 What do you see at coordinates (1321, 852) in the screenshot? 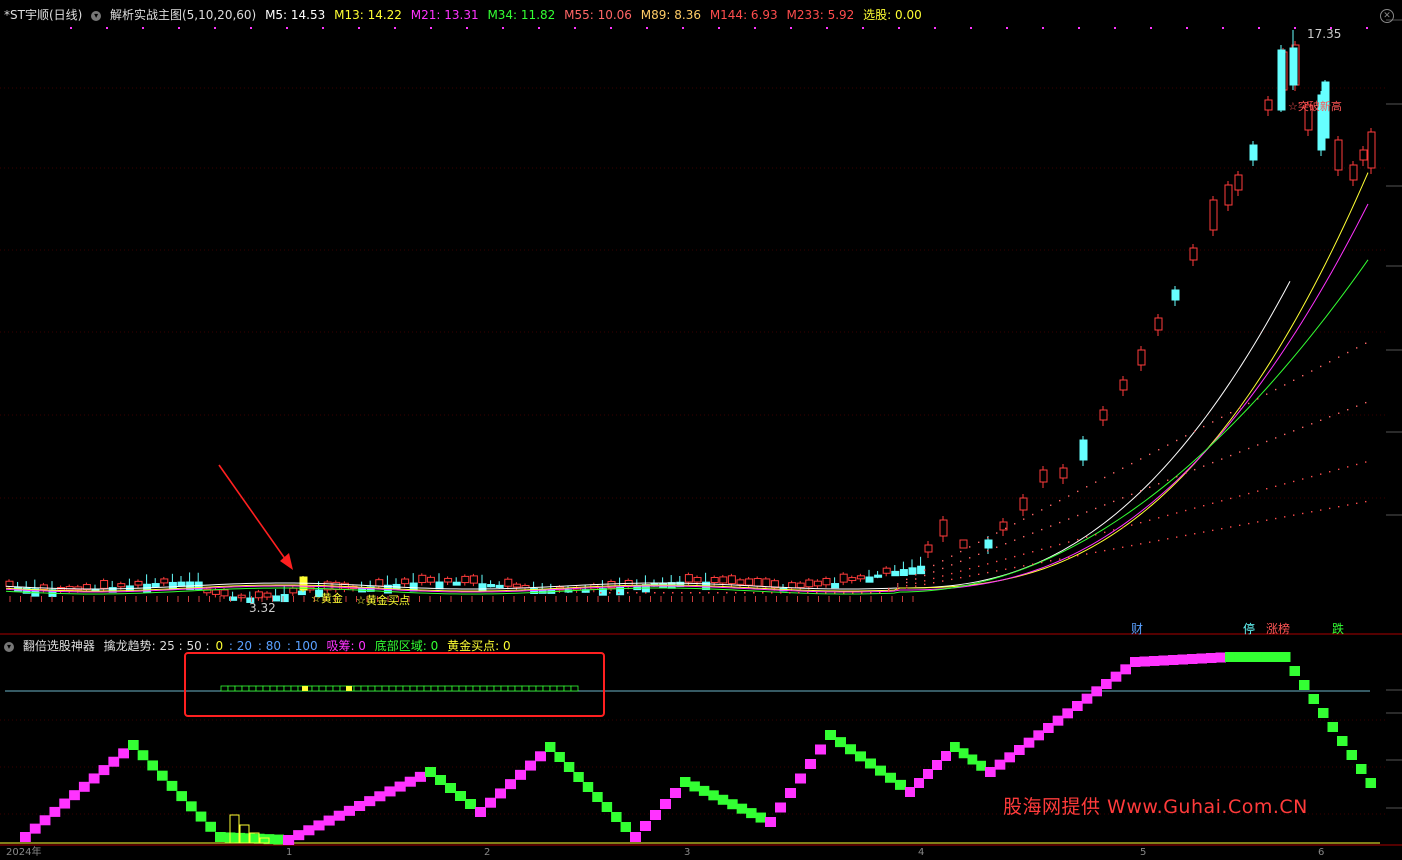
I see `x-label-6: 6` at bounding box center [1321, 852].